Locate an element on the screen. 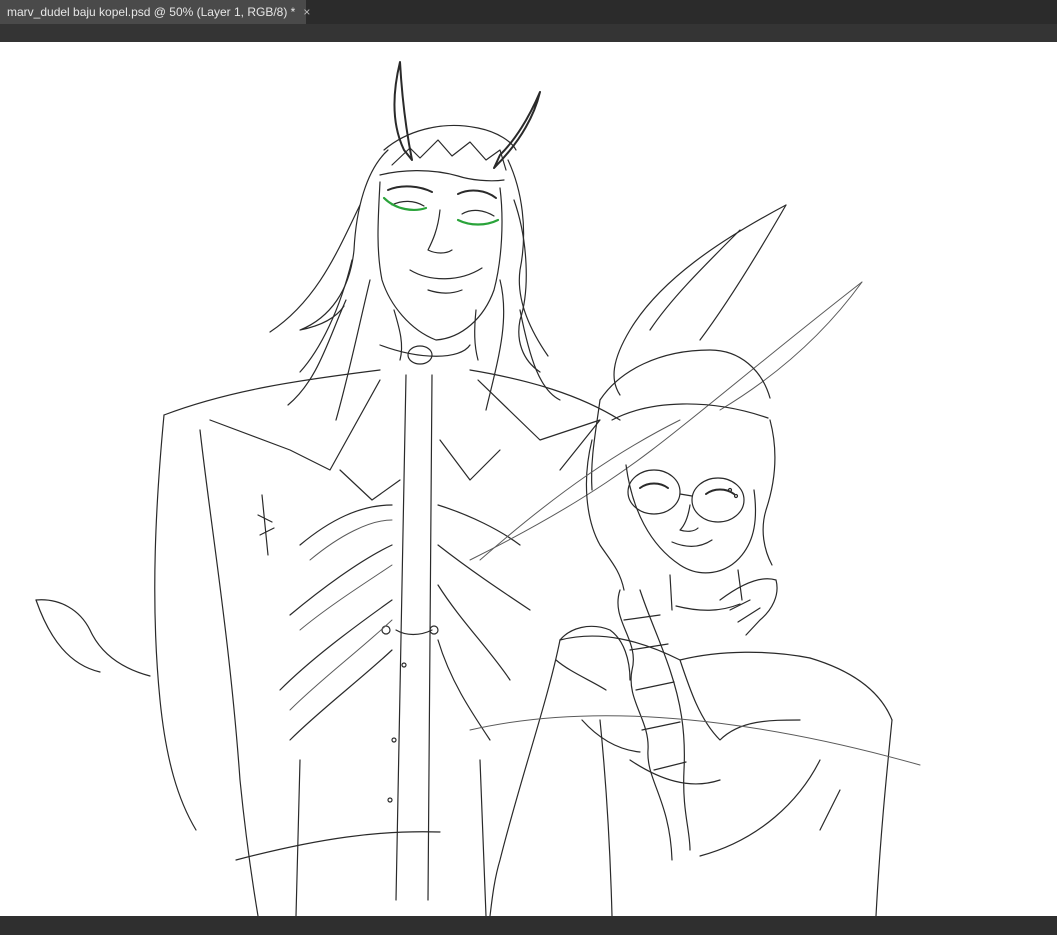 This screenshot has width=1057, height=935. status-bar is located at coordinates (528, 925).